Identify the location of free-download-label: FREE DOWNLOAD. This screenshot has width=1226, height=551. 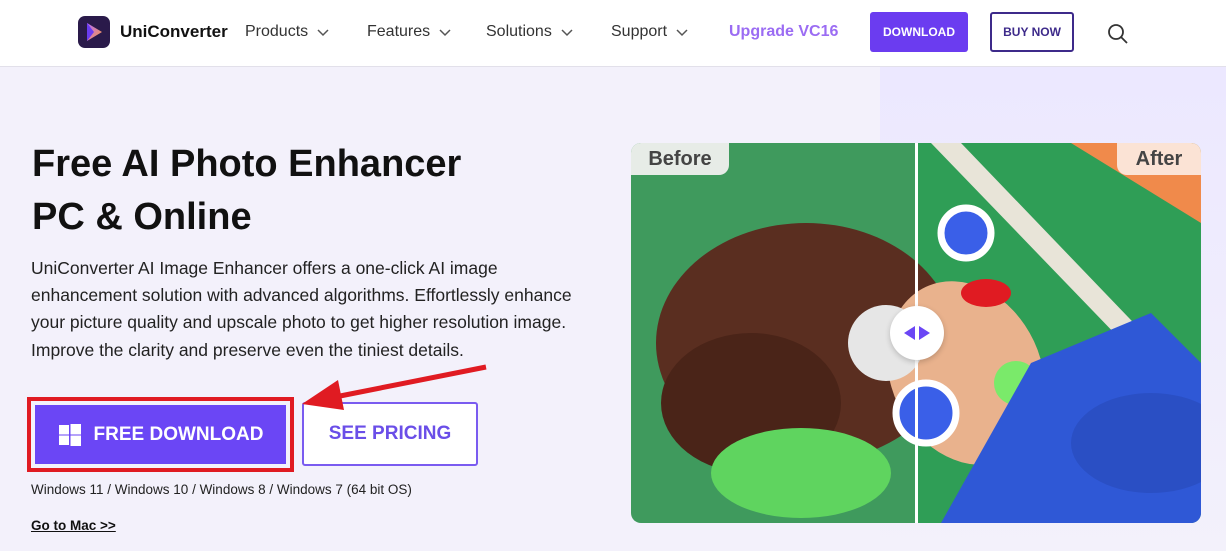
(178, 434).